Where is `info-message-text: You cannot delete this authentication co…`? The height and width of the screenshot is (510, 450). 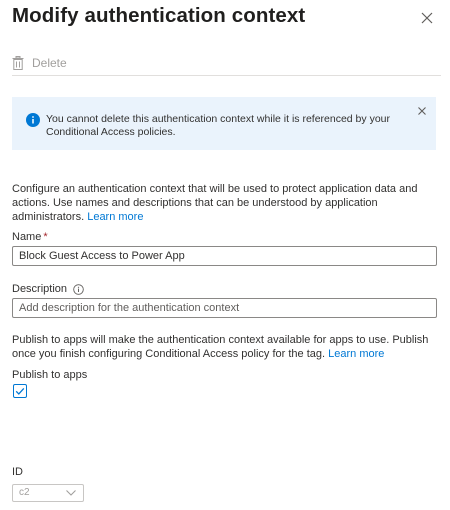
info-message-text: You cannot delete this authentication co… is located at coordinates (218, 125).